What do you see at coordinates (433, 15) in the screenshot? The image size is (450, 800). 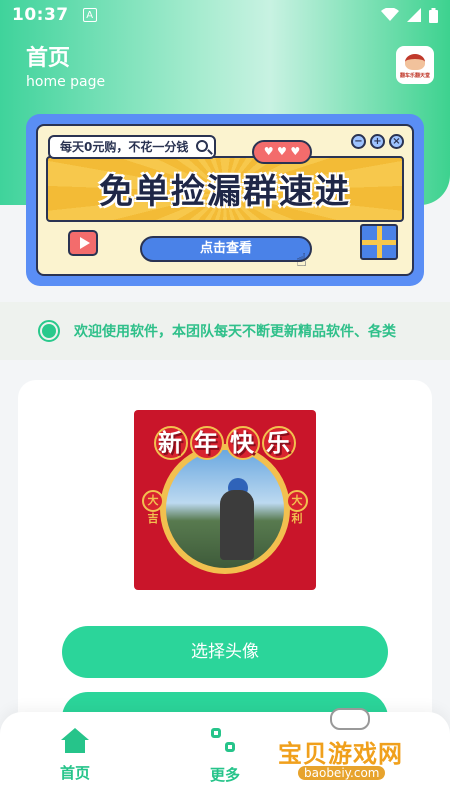 I see `battery-icon` at bounding box center [433, 15].